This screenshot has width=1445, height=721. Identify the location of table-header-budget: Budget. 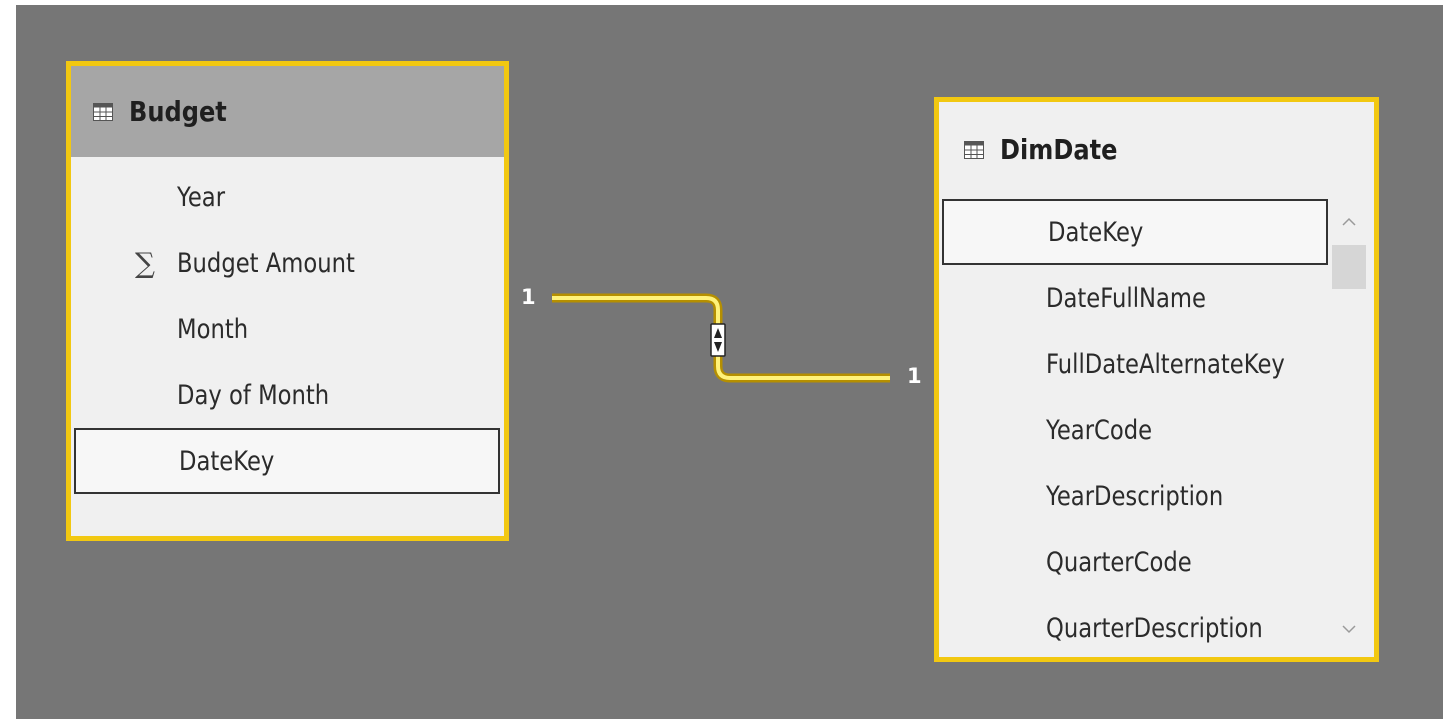
(287, 111).